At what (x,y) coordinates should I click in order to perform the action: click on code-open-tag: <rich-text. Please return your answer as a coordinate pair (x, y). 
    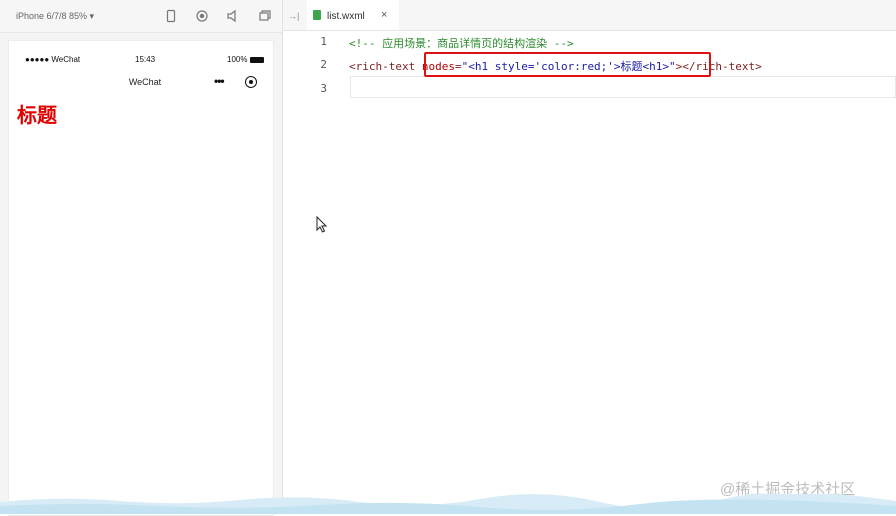
    Looking at the image, I should click on (385, 66).